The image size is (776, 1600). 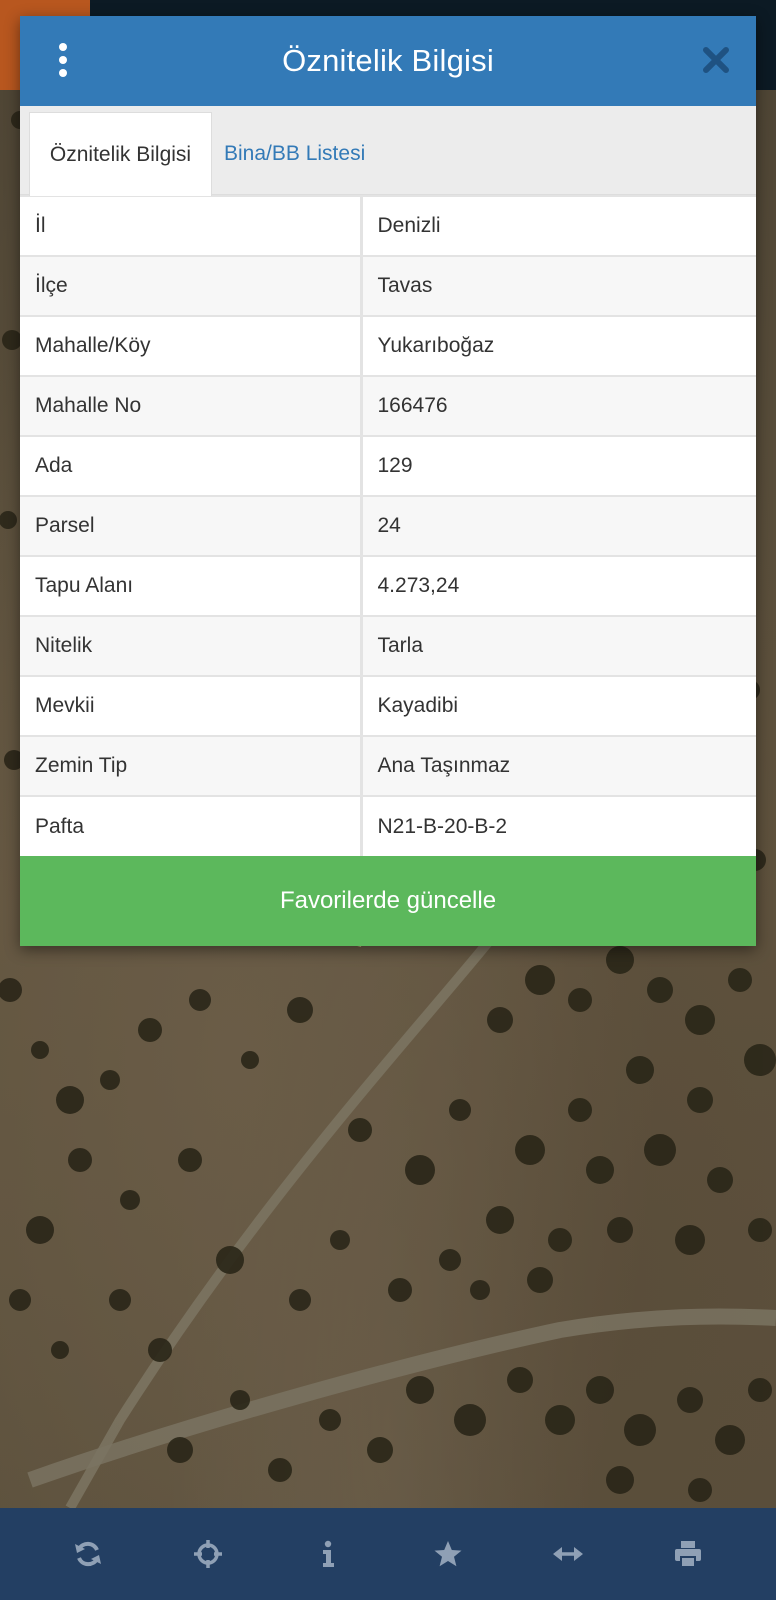 I want to click on attribute-value: Tarla, so click(x=558, y=645).